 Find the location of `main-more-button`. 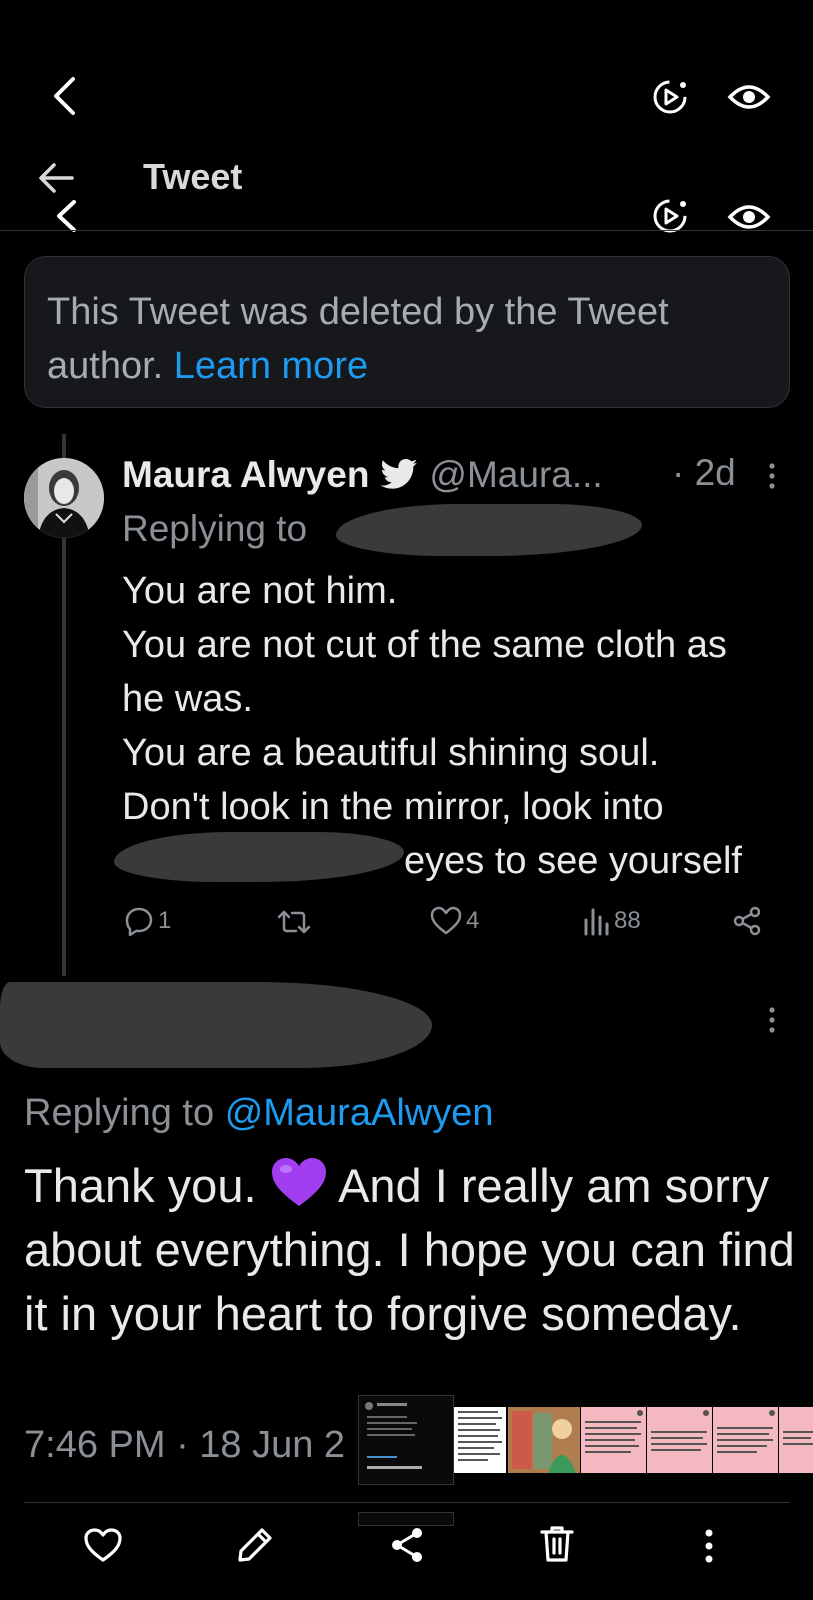

main-more-button is located at coordinates (772, 1020).